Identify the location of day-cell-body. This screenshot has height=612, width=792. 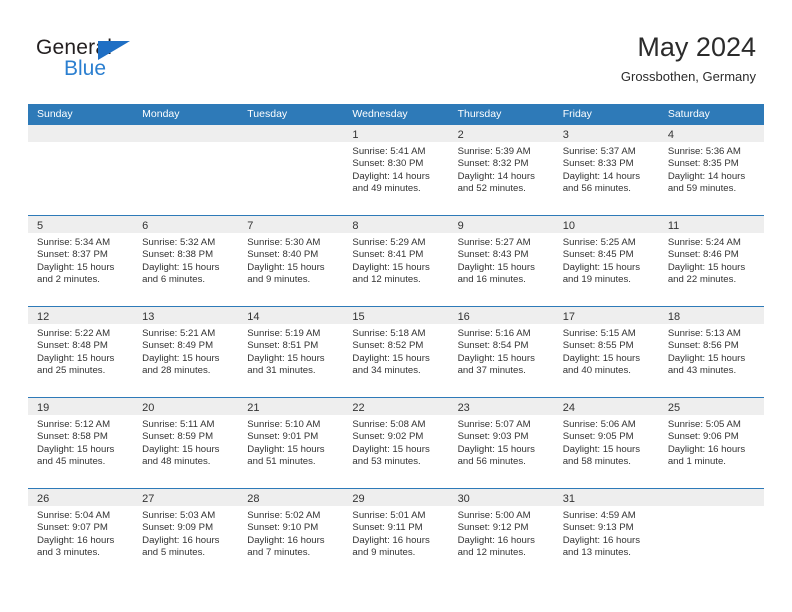
(80, 144).